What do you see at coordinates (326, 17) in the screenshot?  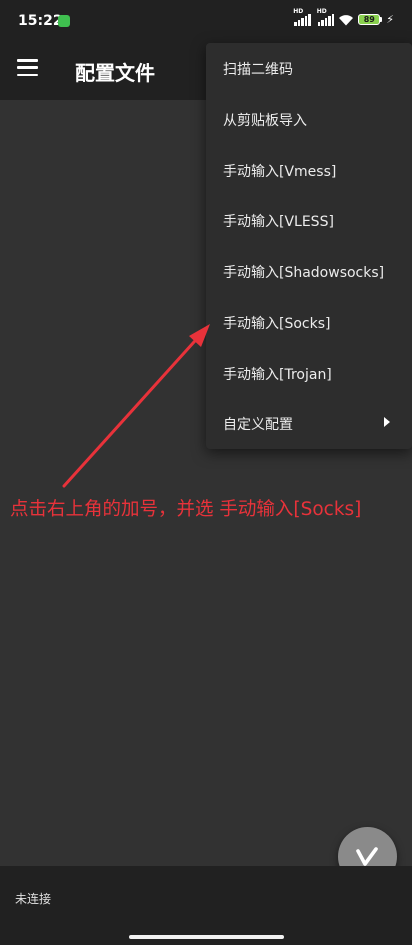 I see `signal-2-icon: HD` at bounding box center [326, 17].